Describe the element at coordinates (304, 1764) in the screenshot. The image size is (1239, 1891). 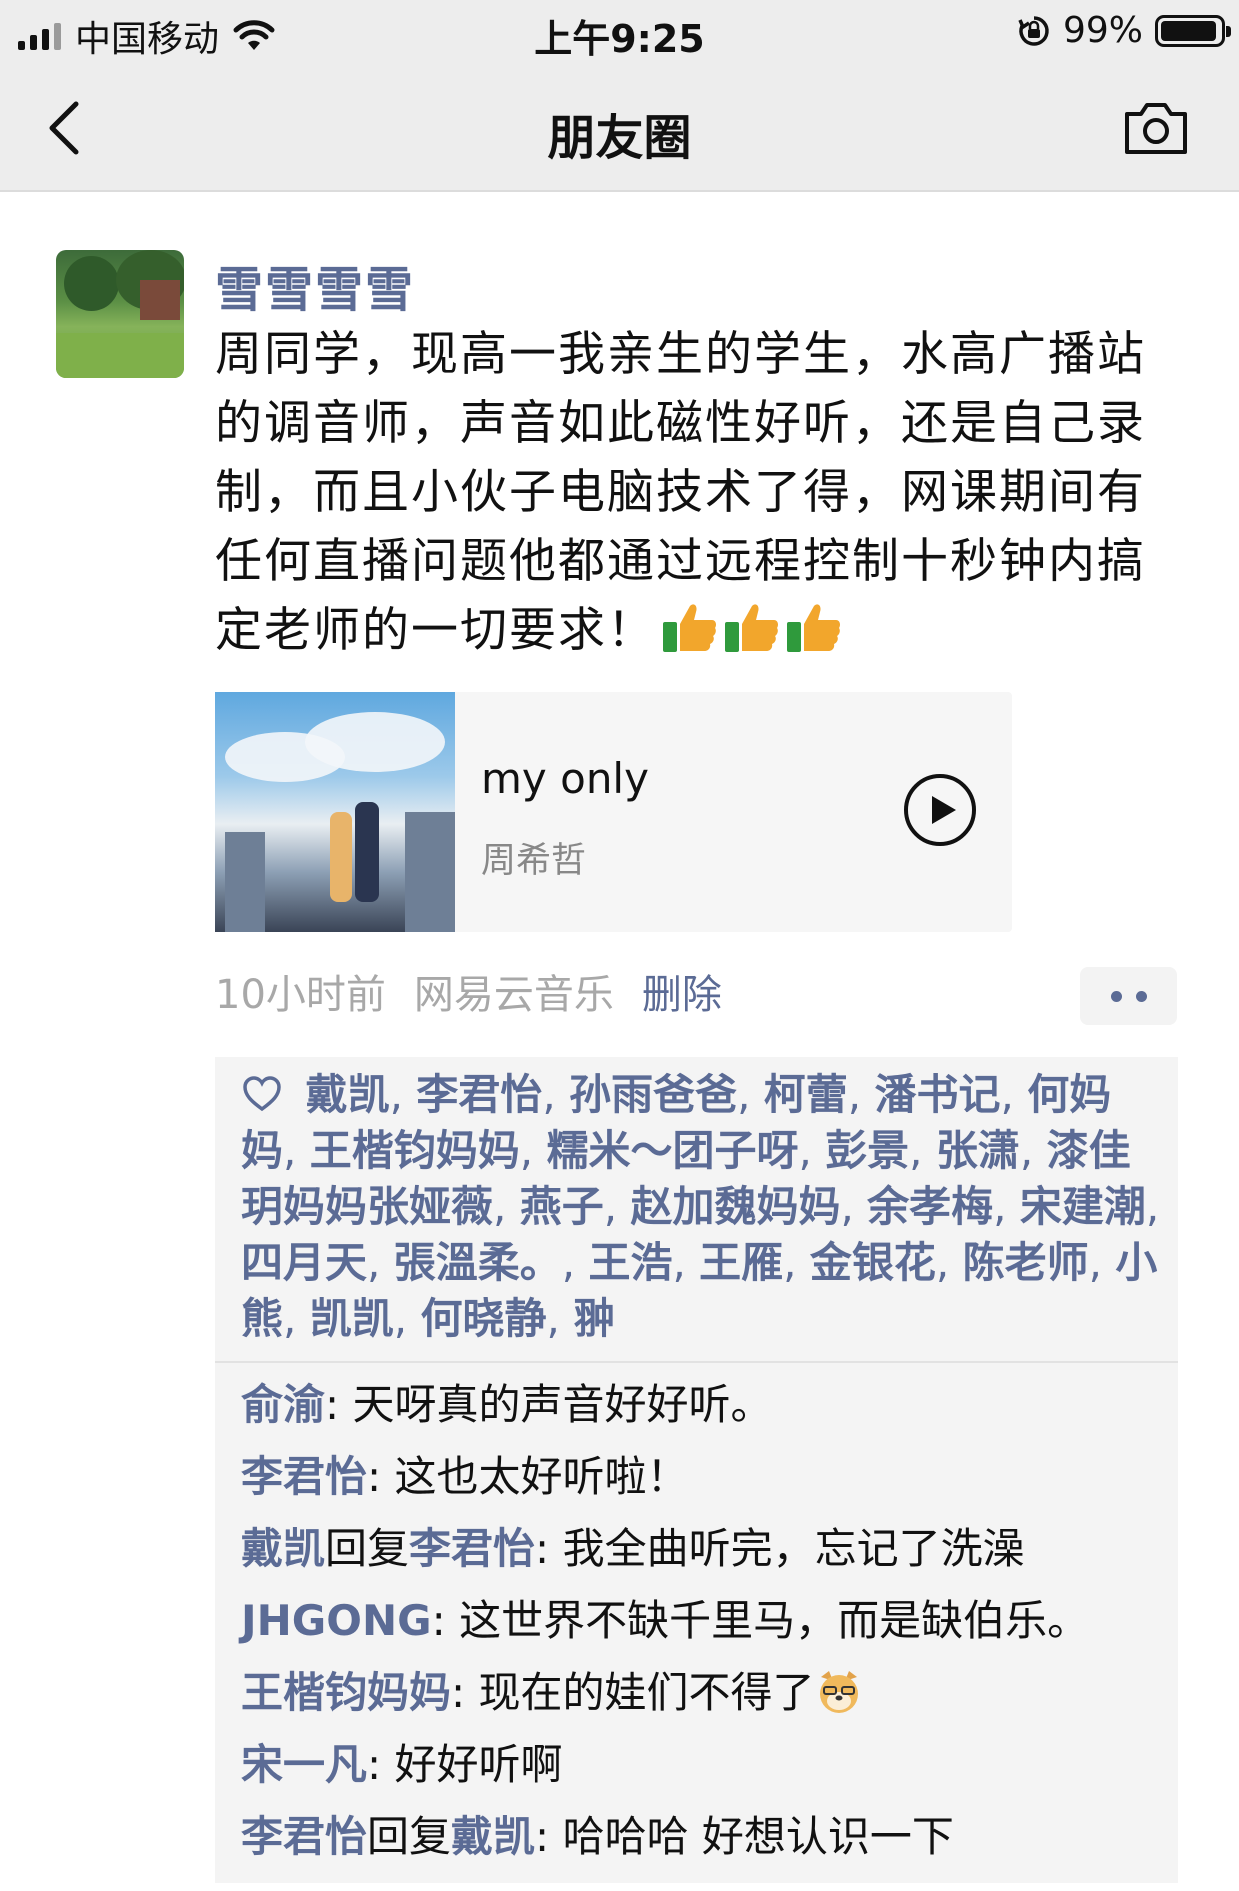
I see `comment-author: 宋一凡` at that location.